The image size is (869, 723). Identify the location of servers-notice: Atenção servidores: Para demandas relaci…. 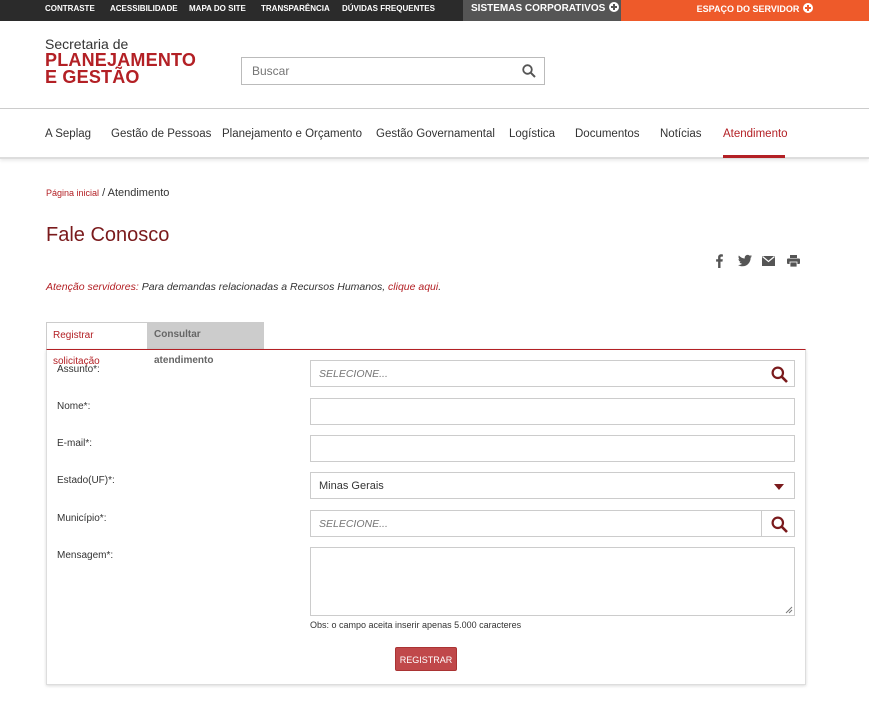
(243, 287).